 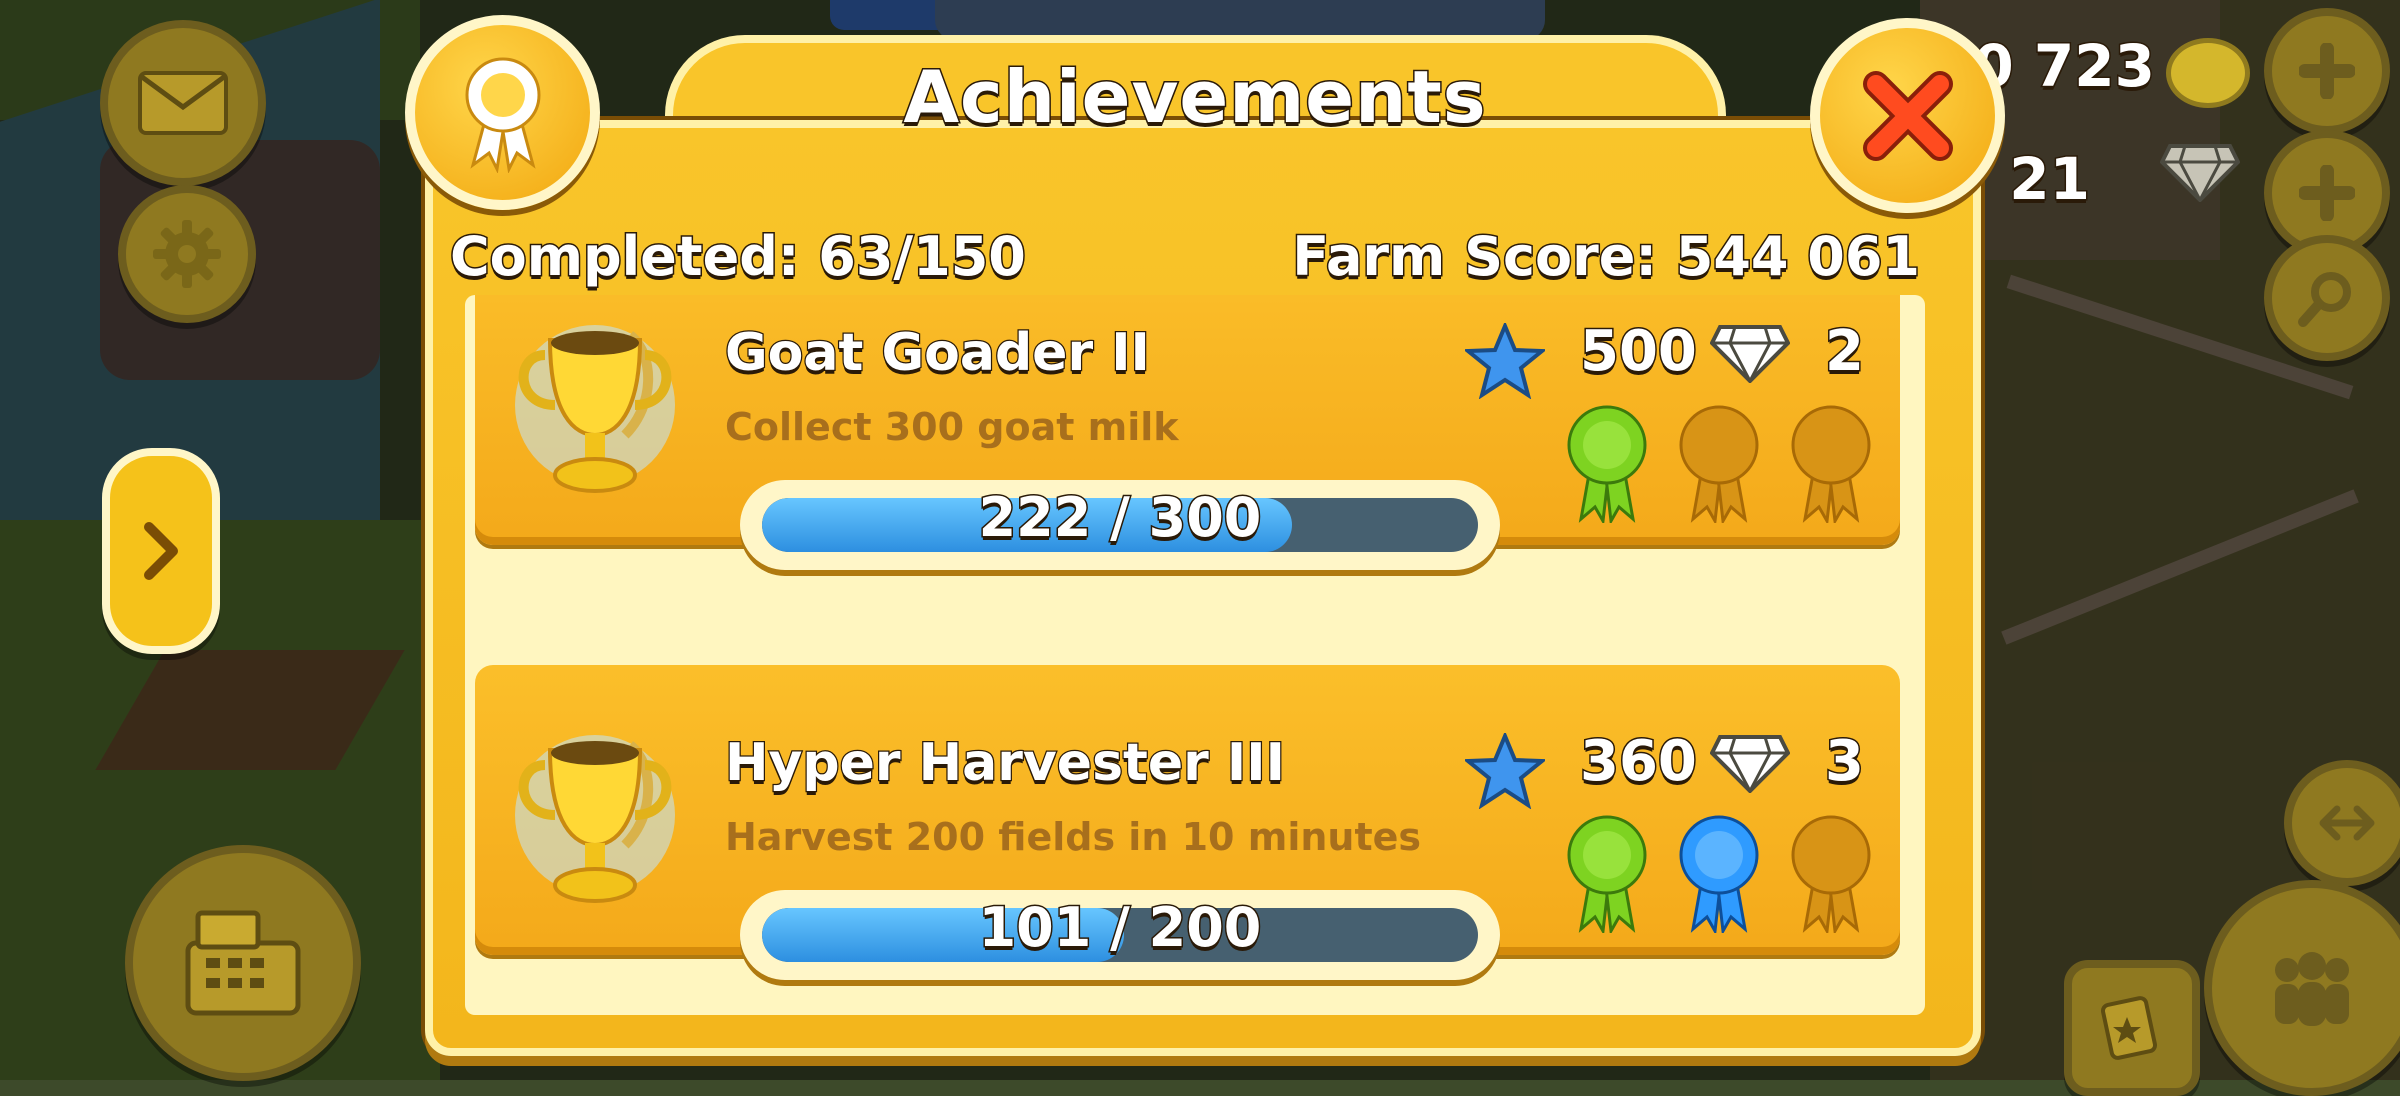 I want to click on rosette-icon, so click(x=502, y=115).